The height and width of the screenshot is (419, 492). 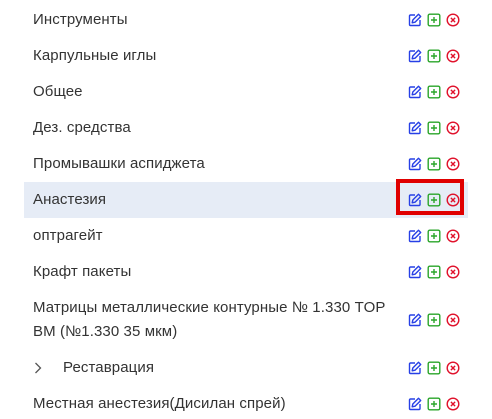 What do you see at coordinates (109, 367) in the screenshot?
I see `item-label: Реставрация` at bounding box center [109, 367].